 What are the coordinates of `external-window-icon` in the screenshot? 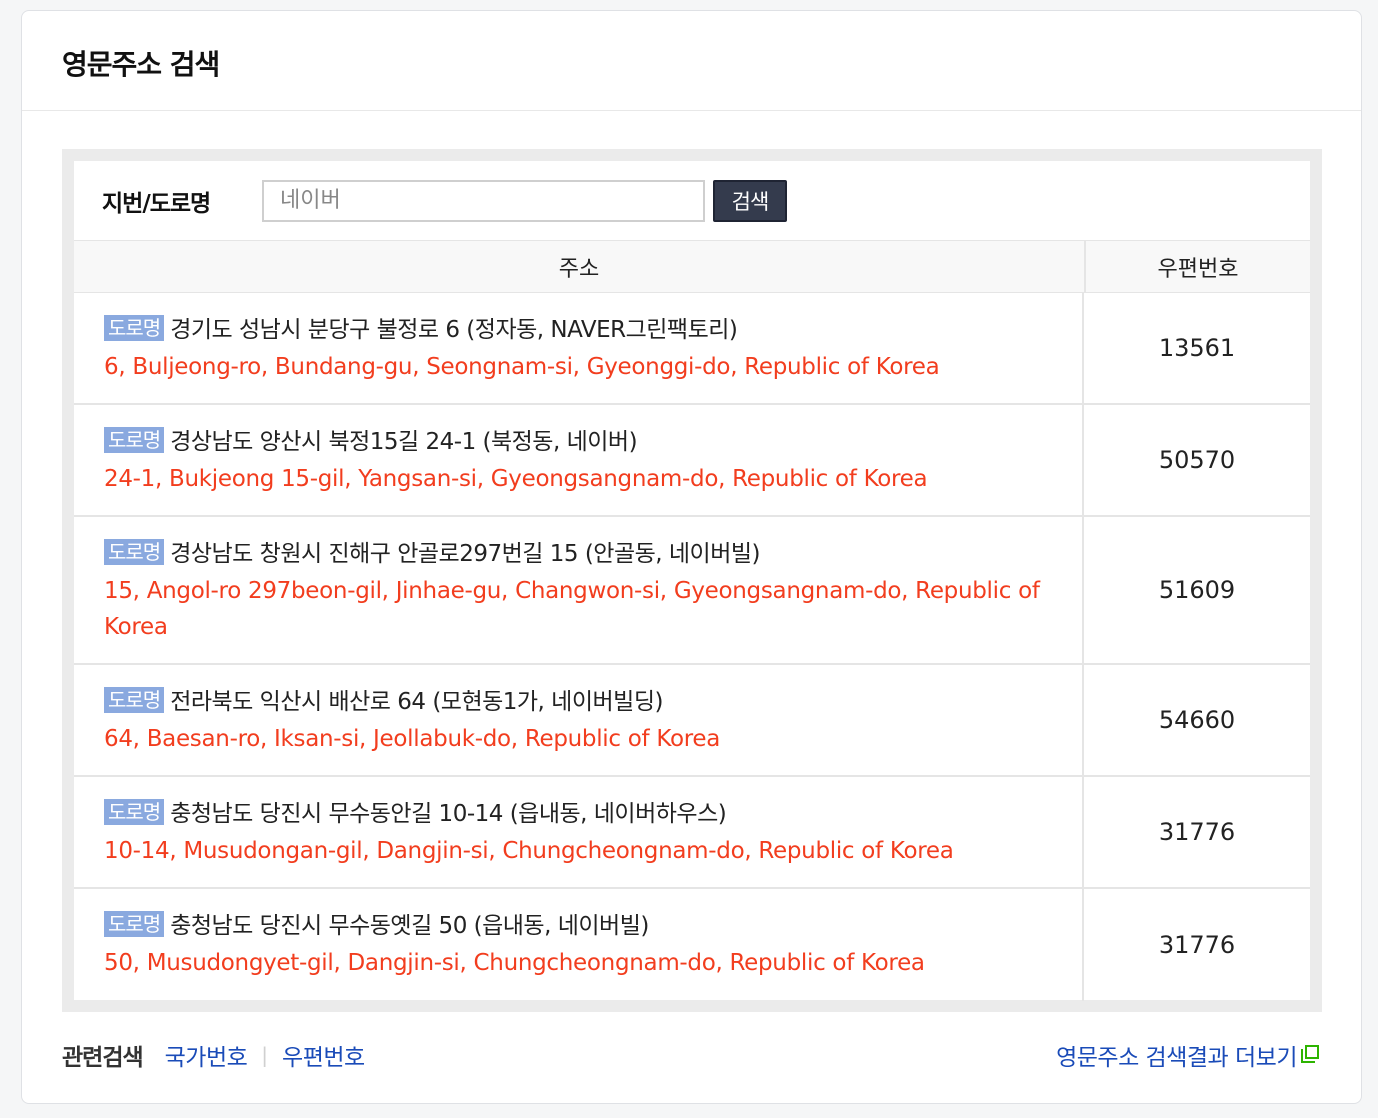 It's located at (1311, 1055).